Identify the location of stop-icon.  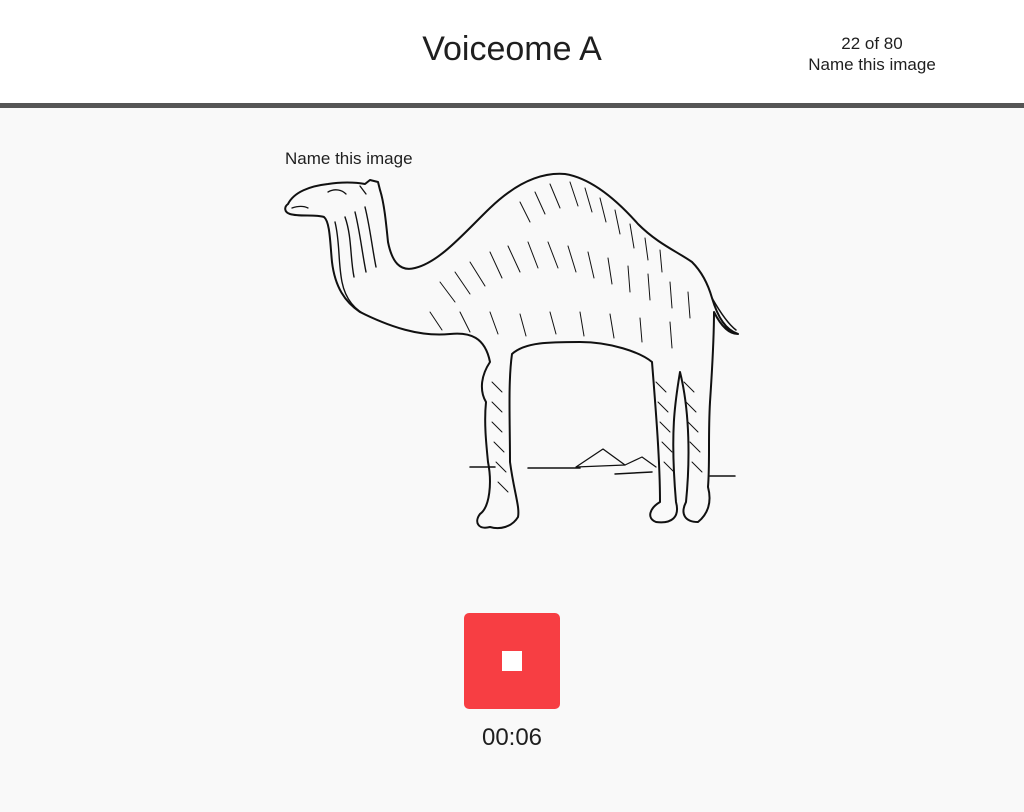
(512, 661).